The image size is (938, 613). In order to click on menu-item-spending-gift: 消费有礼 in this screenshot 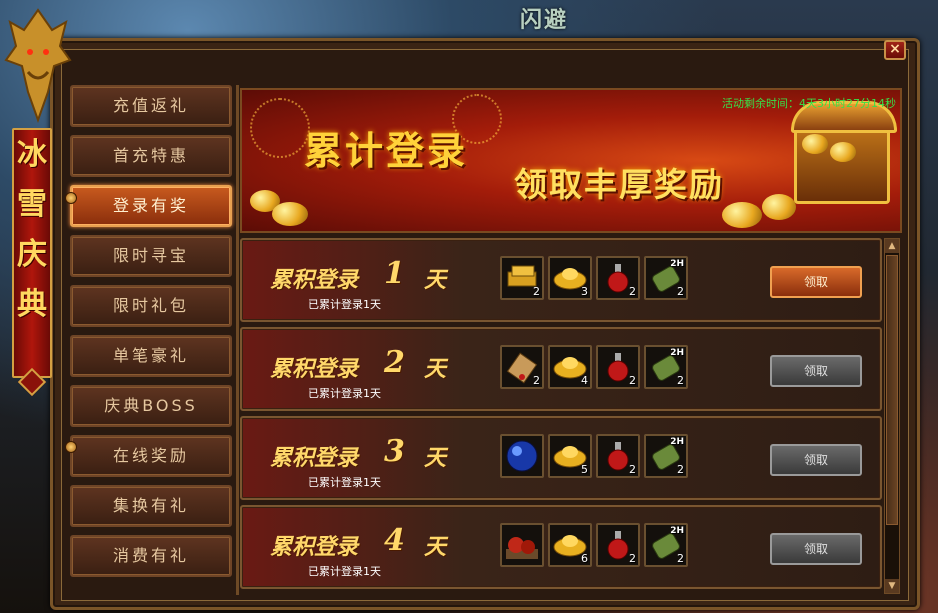, I will do `click(151, 556)`.